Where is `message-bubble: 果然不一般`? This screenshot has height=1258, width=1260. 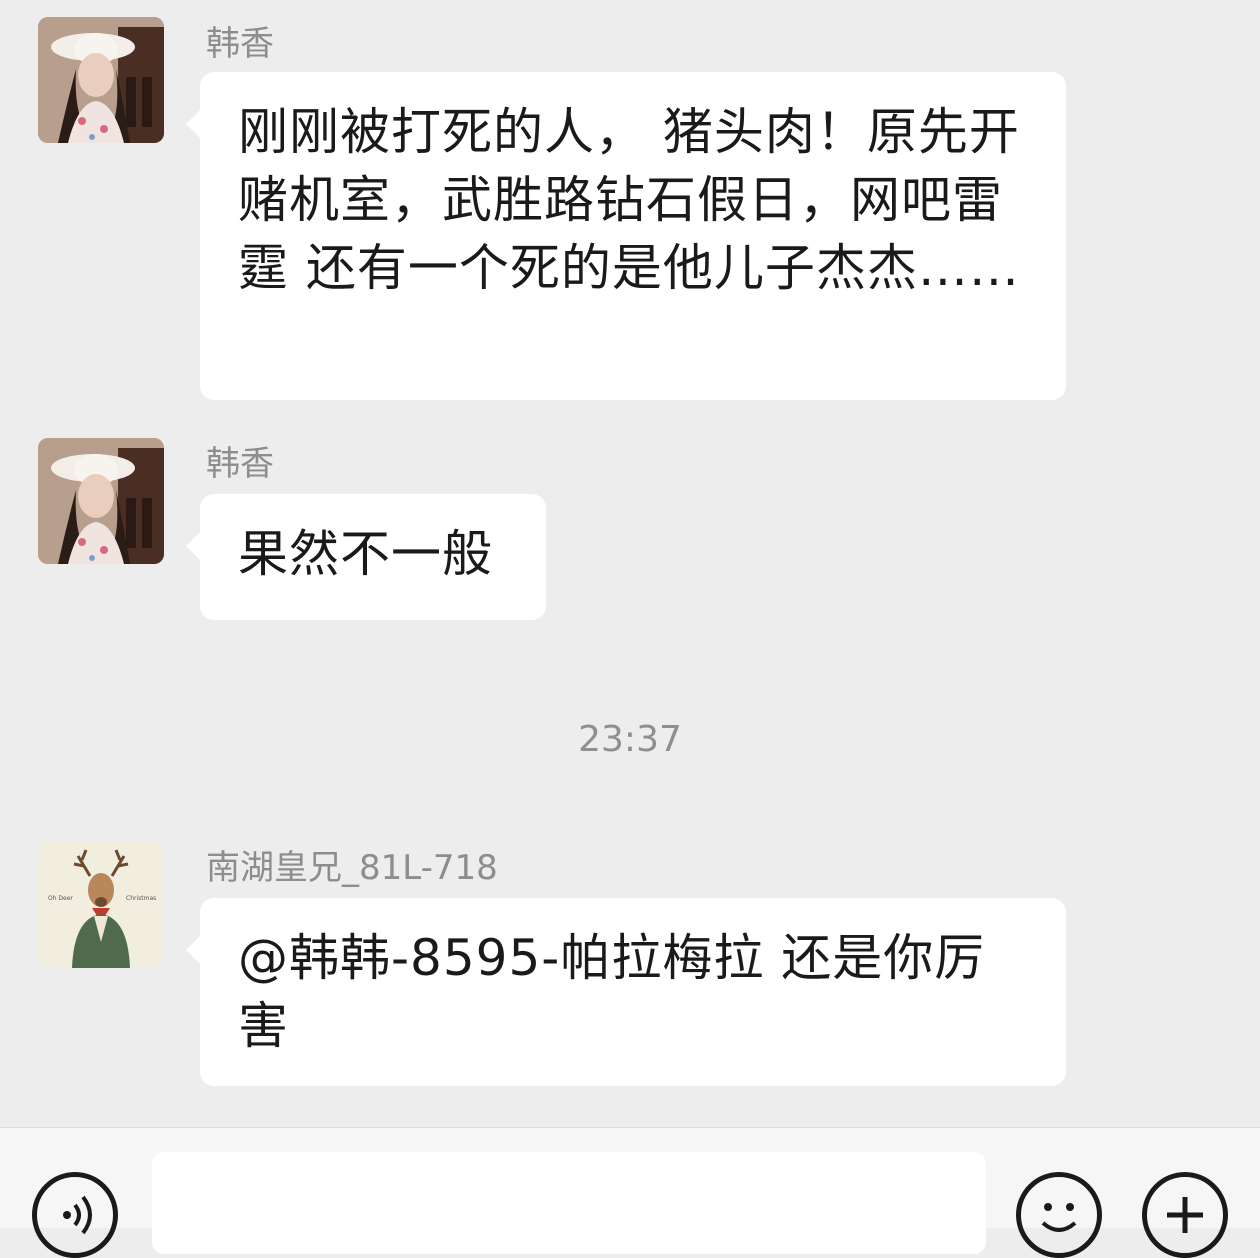 message-bubble: 果然不一般 is located at coordinates (366, 557).